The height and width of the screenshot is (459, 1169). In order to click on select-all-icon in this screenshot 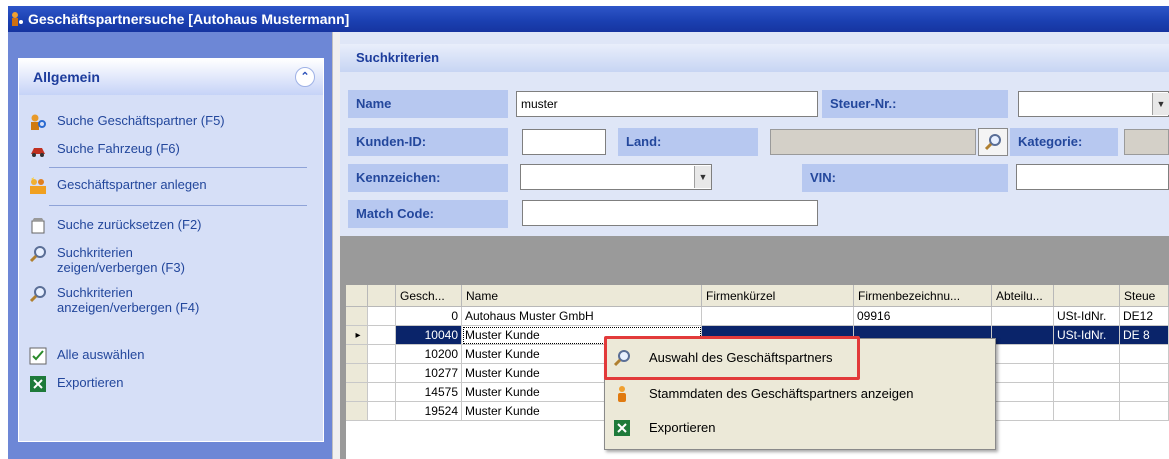, I will do `click(38, 356)`.